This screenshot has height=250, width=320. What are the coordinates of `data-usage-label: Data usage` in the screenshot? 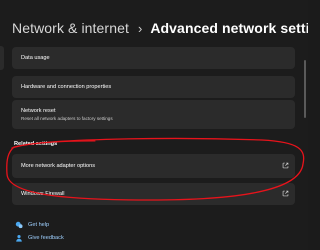 It's located at (35, 58).